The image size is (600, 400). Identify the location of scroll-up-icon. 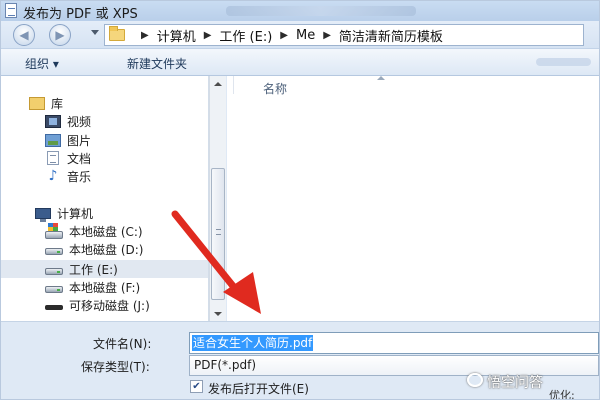
(218, 84).